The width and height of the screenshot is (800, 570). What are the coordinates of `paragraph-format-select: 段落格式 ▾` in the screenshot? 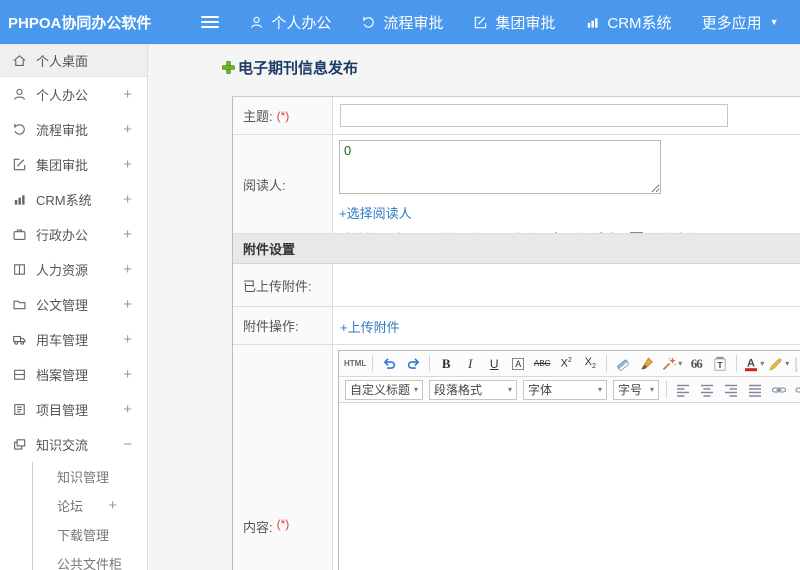 It's located at (473, 389).